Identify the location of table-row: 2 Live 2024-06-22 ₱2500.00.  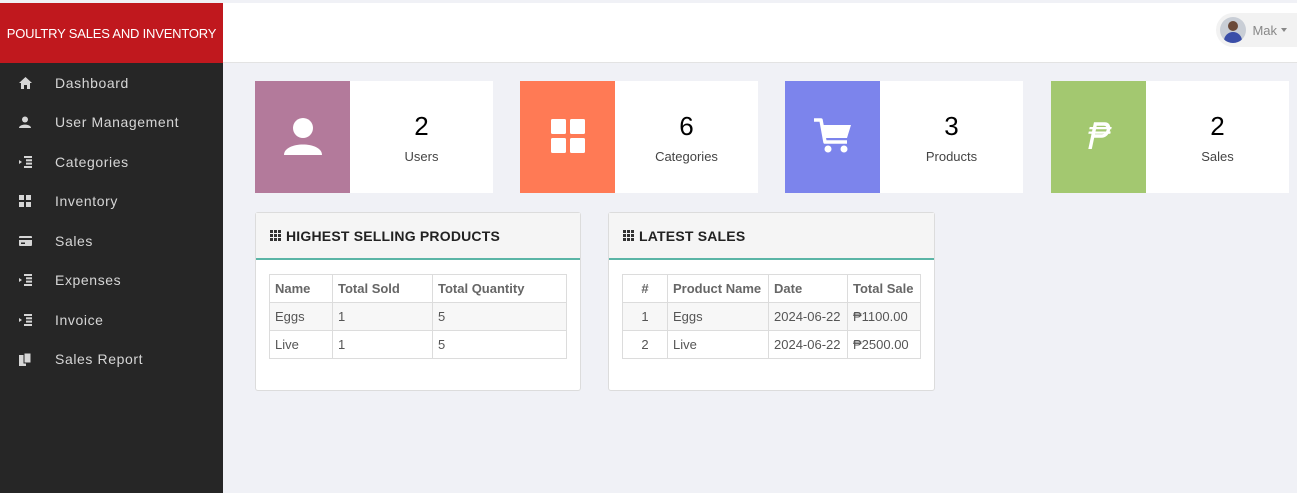
(771, 344).